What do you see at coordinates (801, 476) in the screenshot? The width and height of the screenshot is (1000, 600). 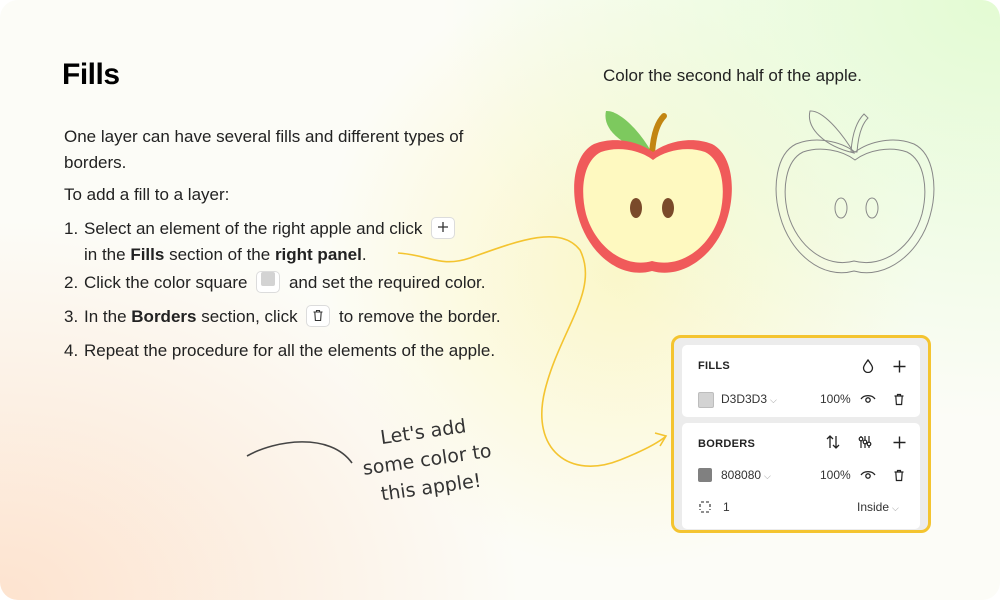 I see `borders-section: BORDERS 808080 ⌵ 100% 1 Inside ⌵` at bounding box center [801, 476].